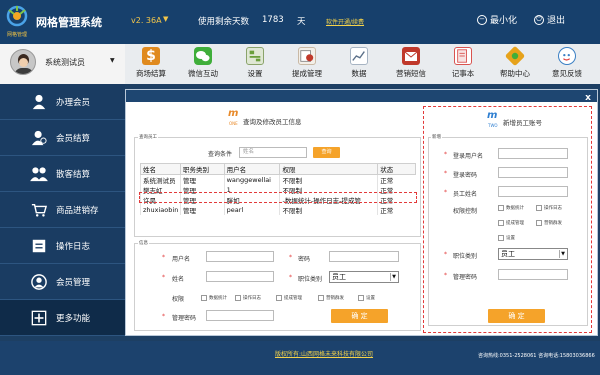 This screenshot has width=600, height=375. Describe the element at coordinates (364, 256) in the screenshot. I see `password-input` at that location.